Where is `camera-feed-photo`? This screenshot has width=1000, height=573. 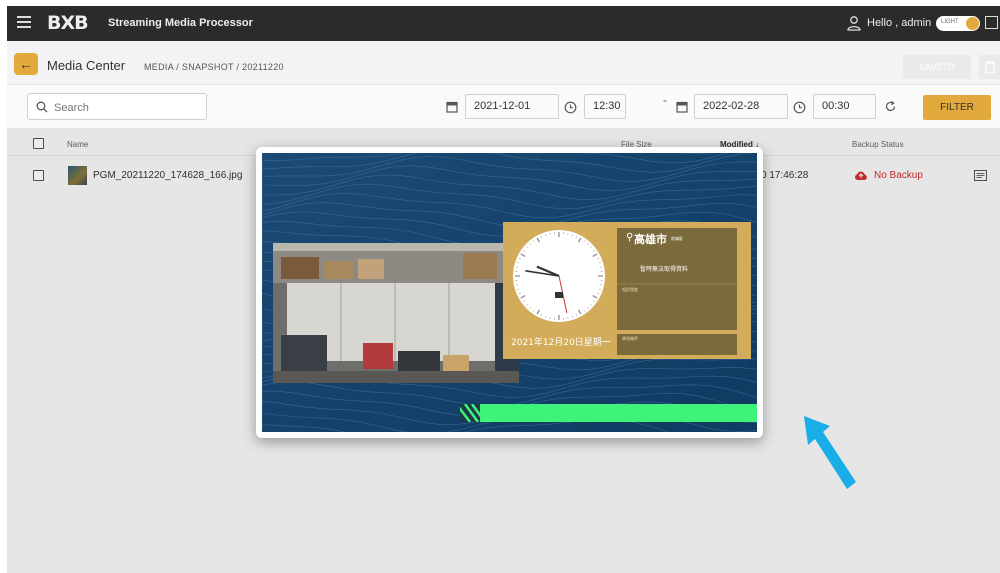 camera-feed-photo is located at coordinates (396, 313).